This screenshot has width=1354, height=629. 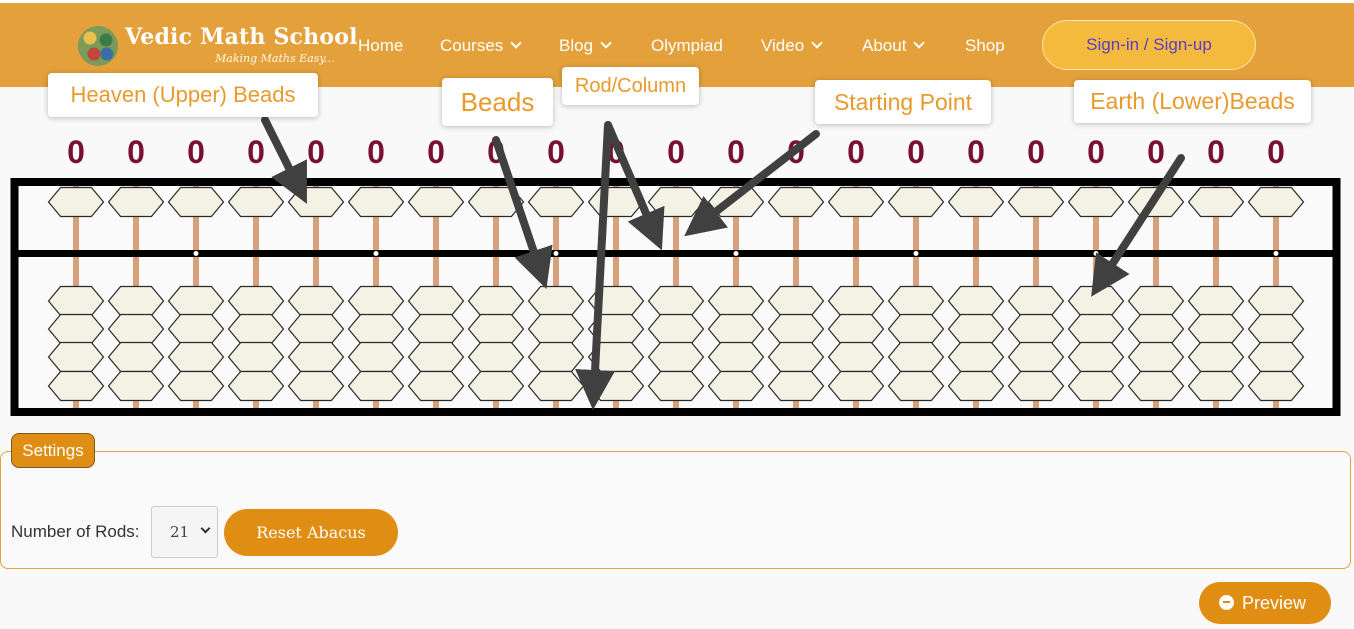 What do you see at coordinates (1265, 603) in the screenshot?
I see `preview-button: Preview` at bounding box center [1265, 603].